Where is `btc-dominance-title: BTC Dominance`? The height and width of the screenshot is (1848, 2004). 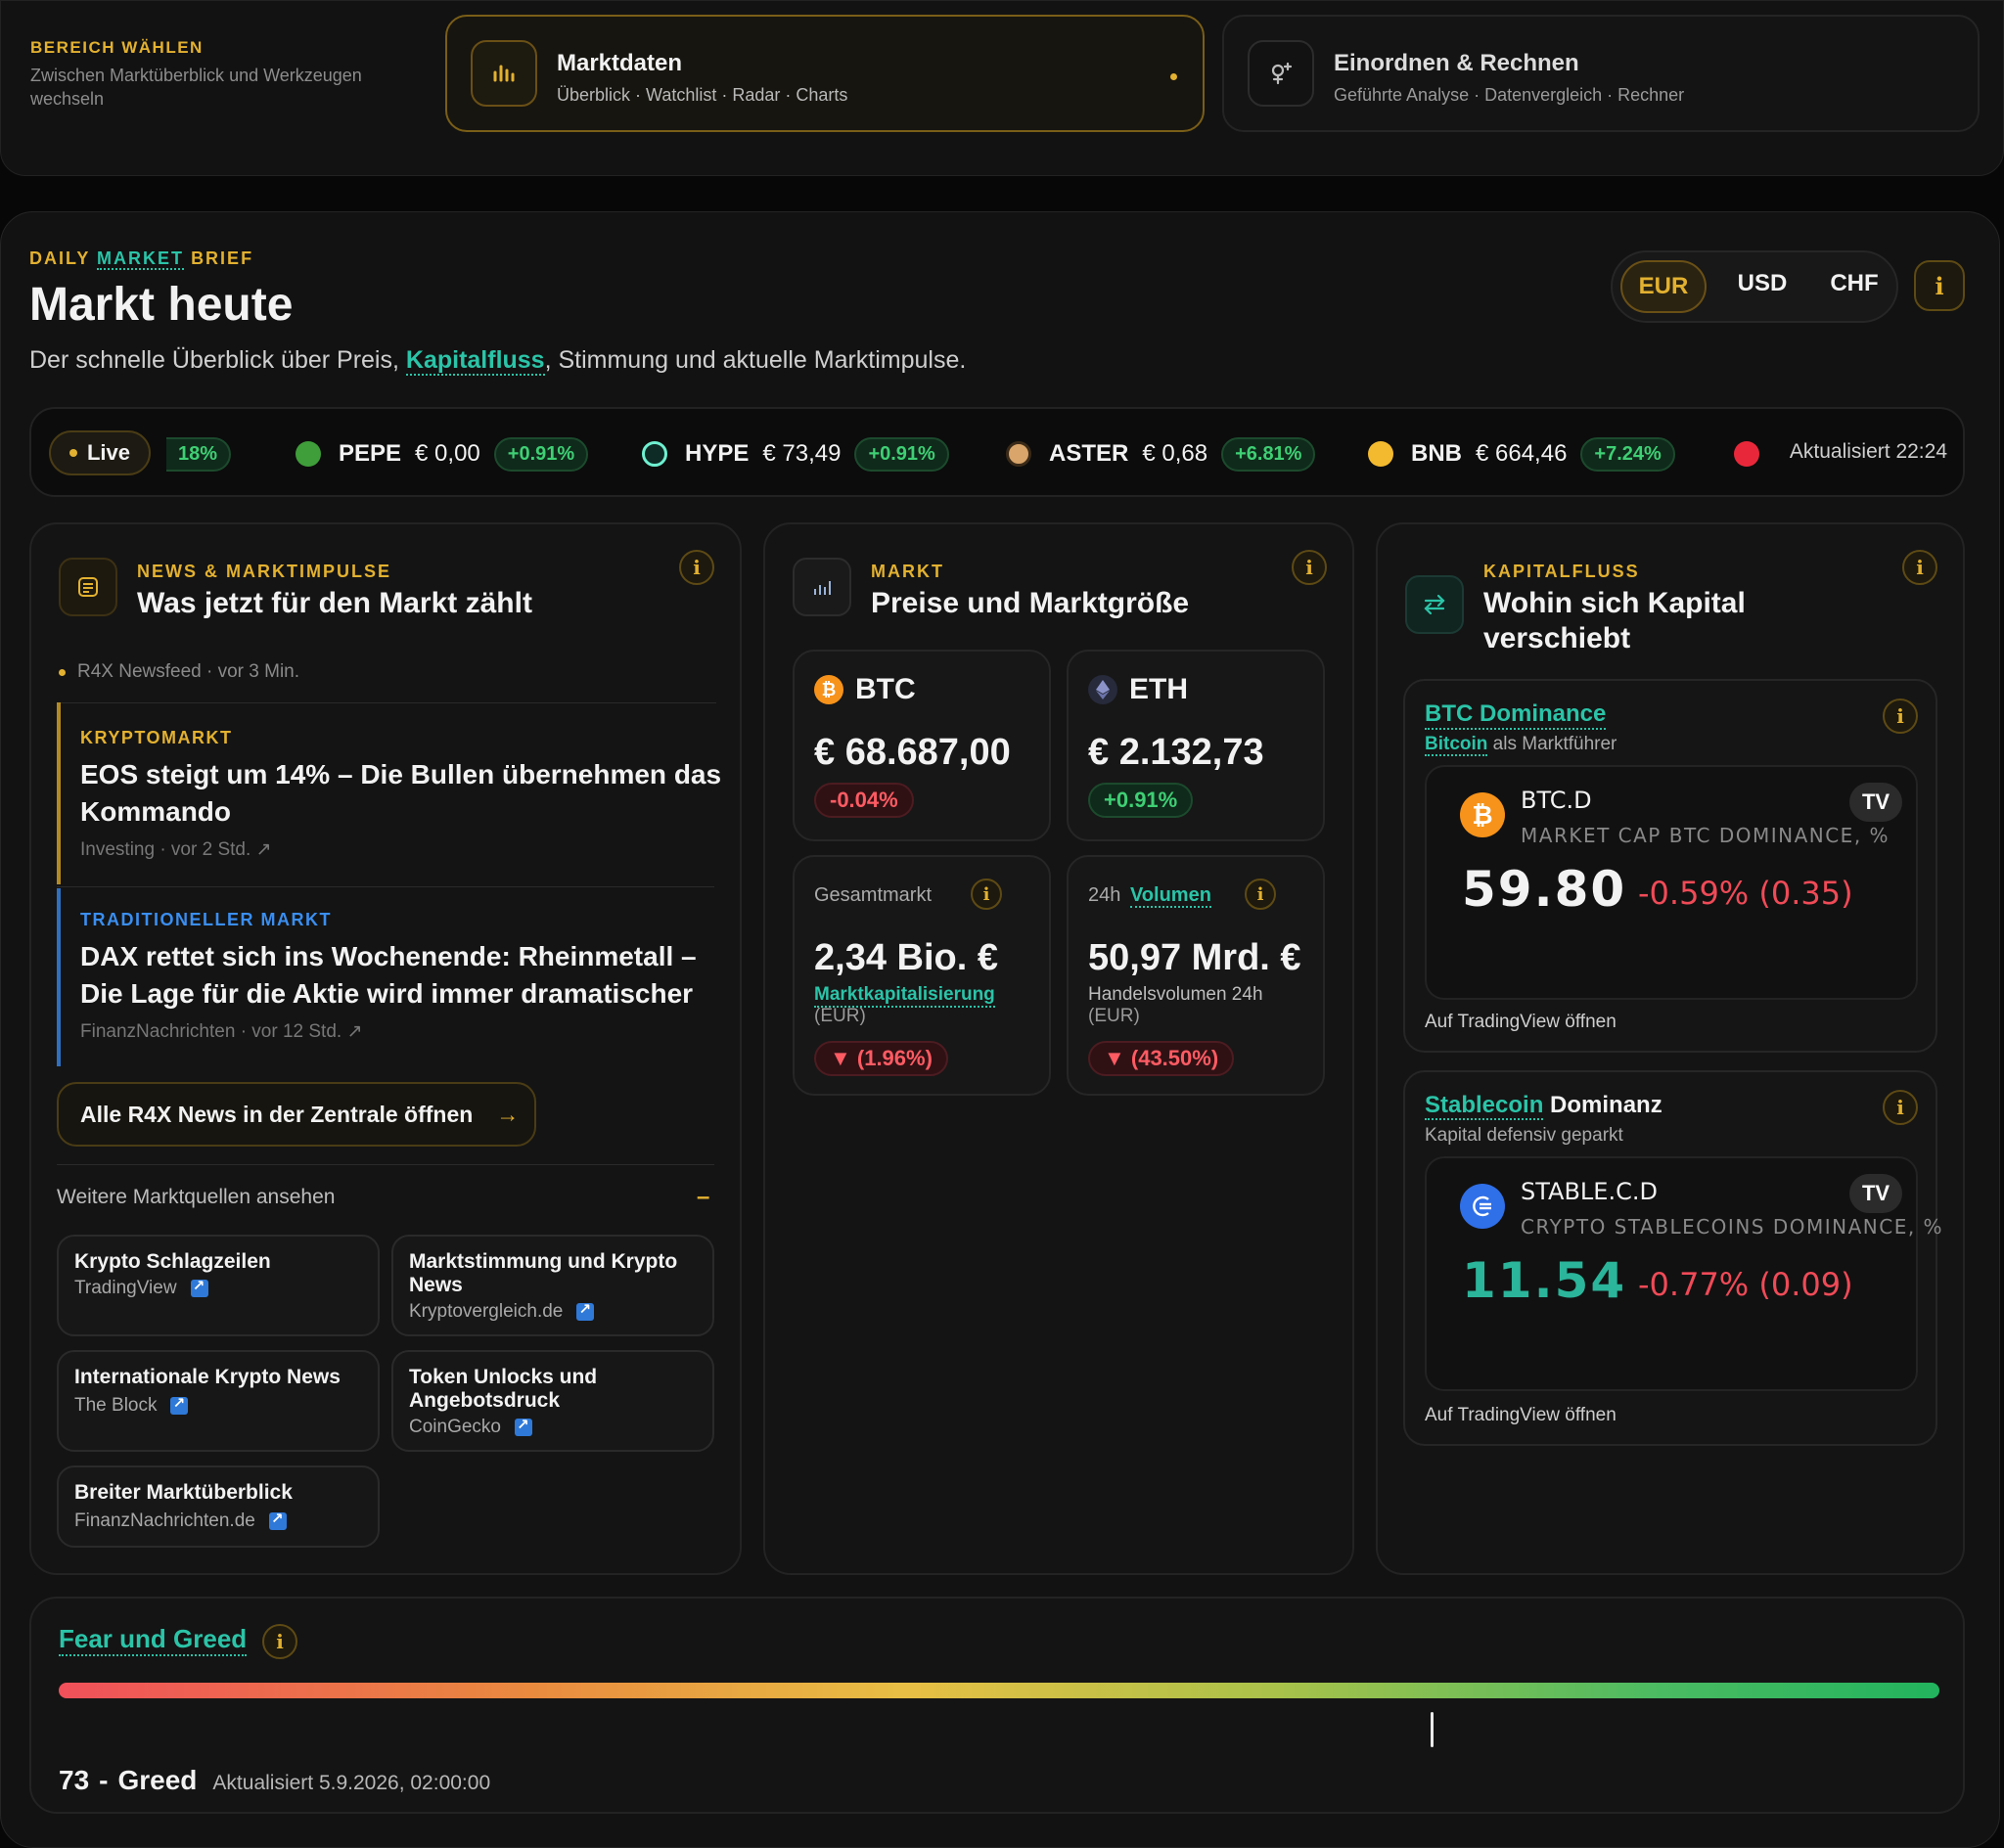
btc-dominance-title: BTC Dominance is located at coordinates (1516, 715).